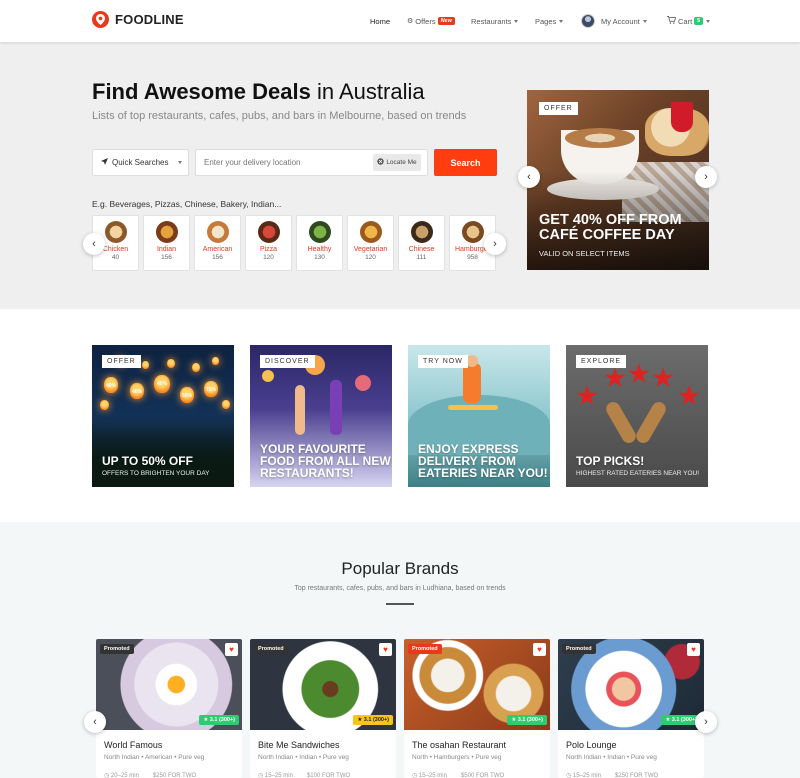 The image size is (800, 778). I want to click on category-card: Healthy 130, so click(319, 243).